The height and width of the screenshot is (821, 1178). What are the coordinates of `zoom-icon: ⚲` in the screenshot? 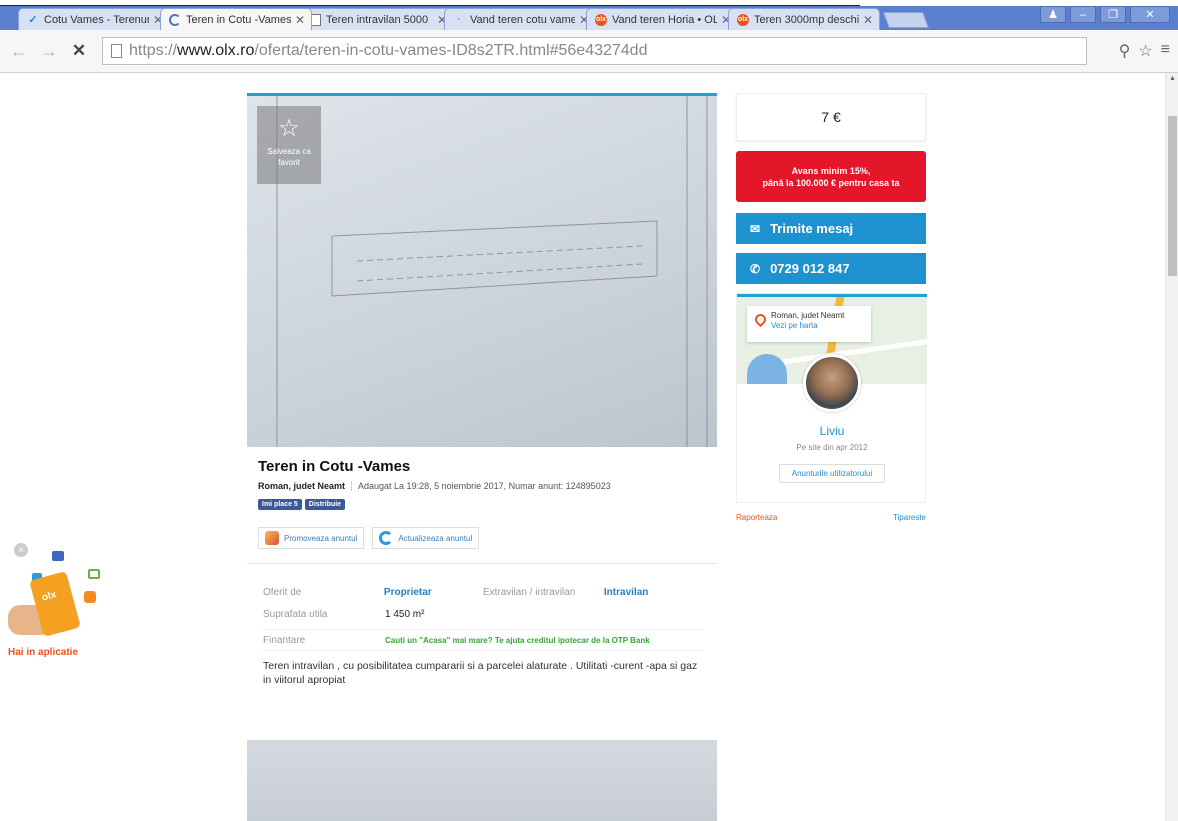 It's located at (1125, 51).